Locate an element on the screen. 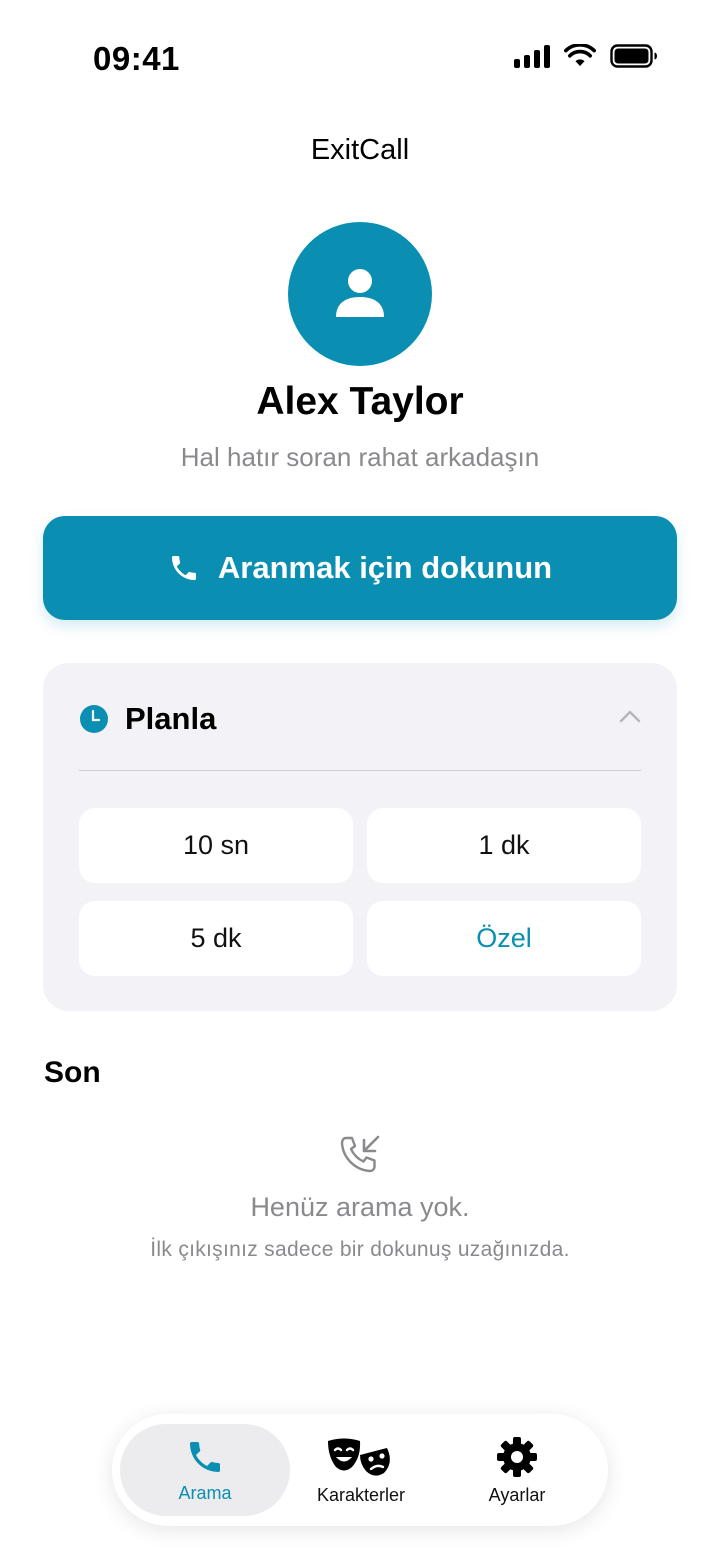 The width and height of the screenshot is (720, 1565). tab-ayarlar: Ayarlar is located at coordinates (517, 1470).